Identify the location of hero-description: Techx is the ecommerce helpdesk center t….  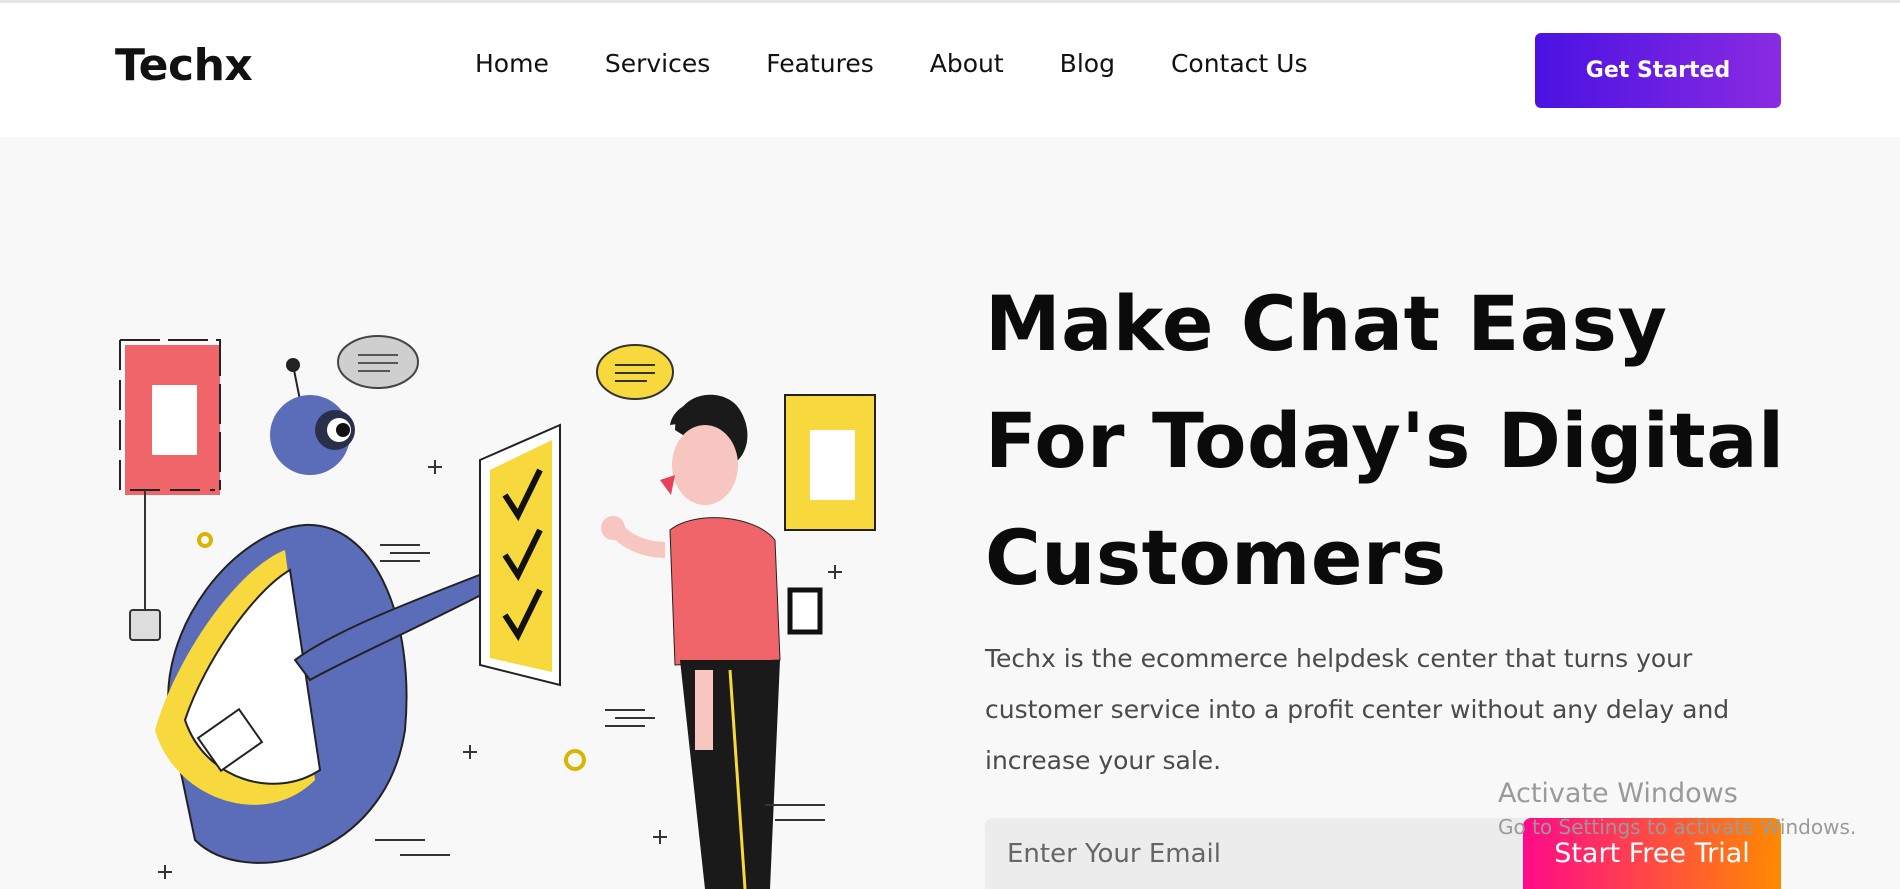
(1357, 709).